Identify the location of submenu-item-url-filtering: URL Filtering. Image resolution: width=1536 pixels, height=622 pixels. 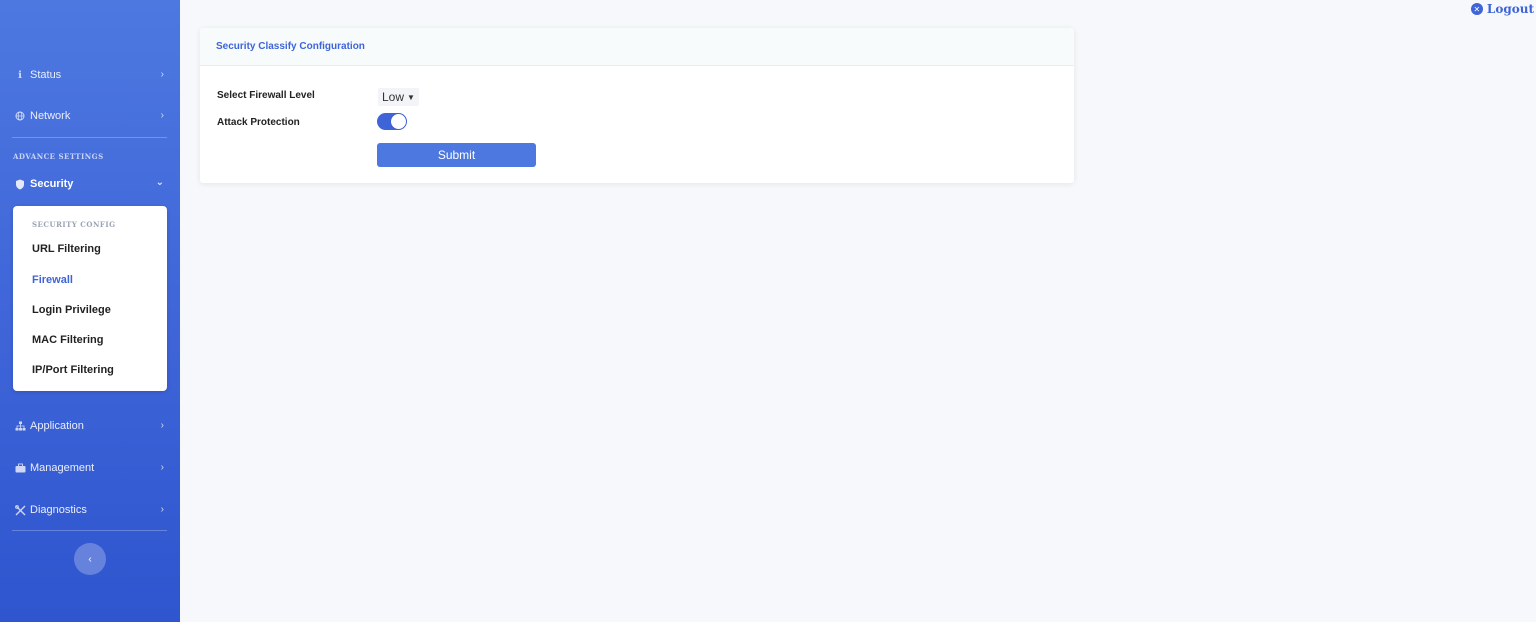
(66, 249).